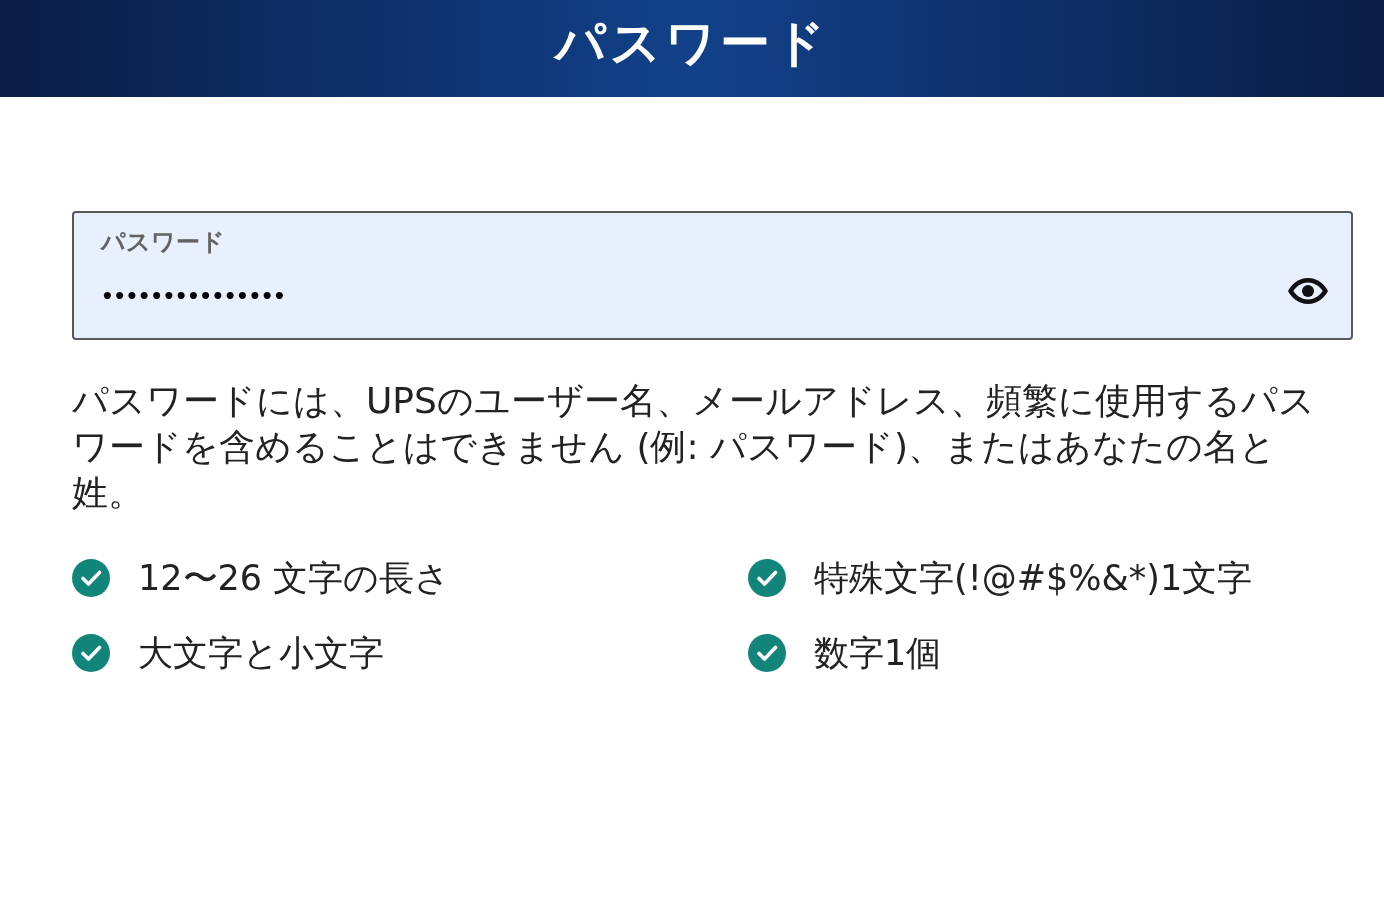 The height and width of the screenshot is (898, 1384). Describe the element at coordinates (261, 653) in the screenshot. I see `requirement-text: 大文字と小文字` at that location.